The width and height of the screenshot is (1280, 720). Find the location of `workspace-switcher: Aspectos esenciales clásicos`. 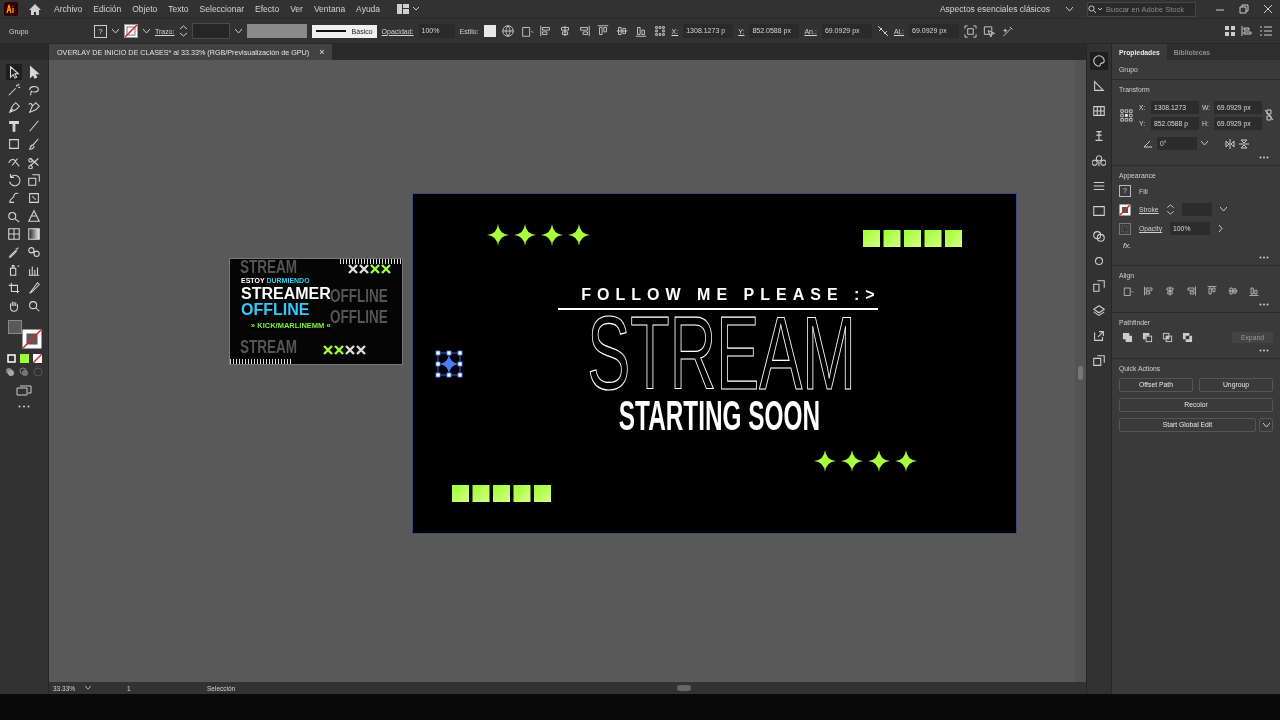

workspace-switcher: Aspectos esenciales clásicos is located at coordinates (994, 9).